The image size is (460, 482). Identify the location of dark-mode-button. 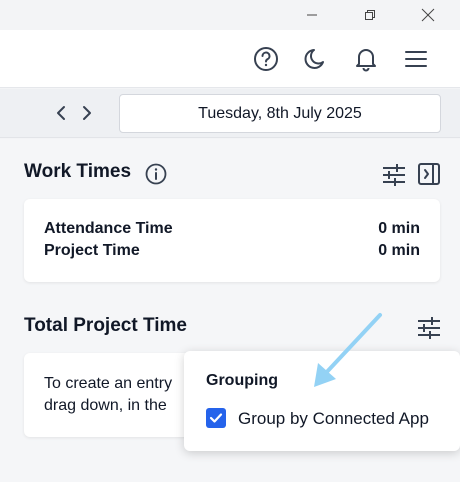
(316, 59).